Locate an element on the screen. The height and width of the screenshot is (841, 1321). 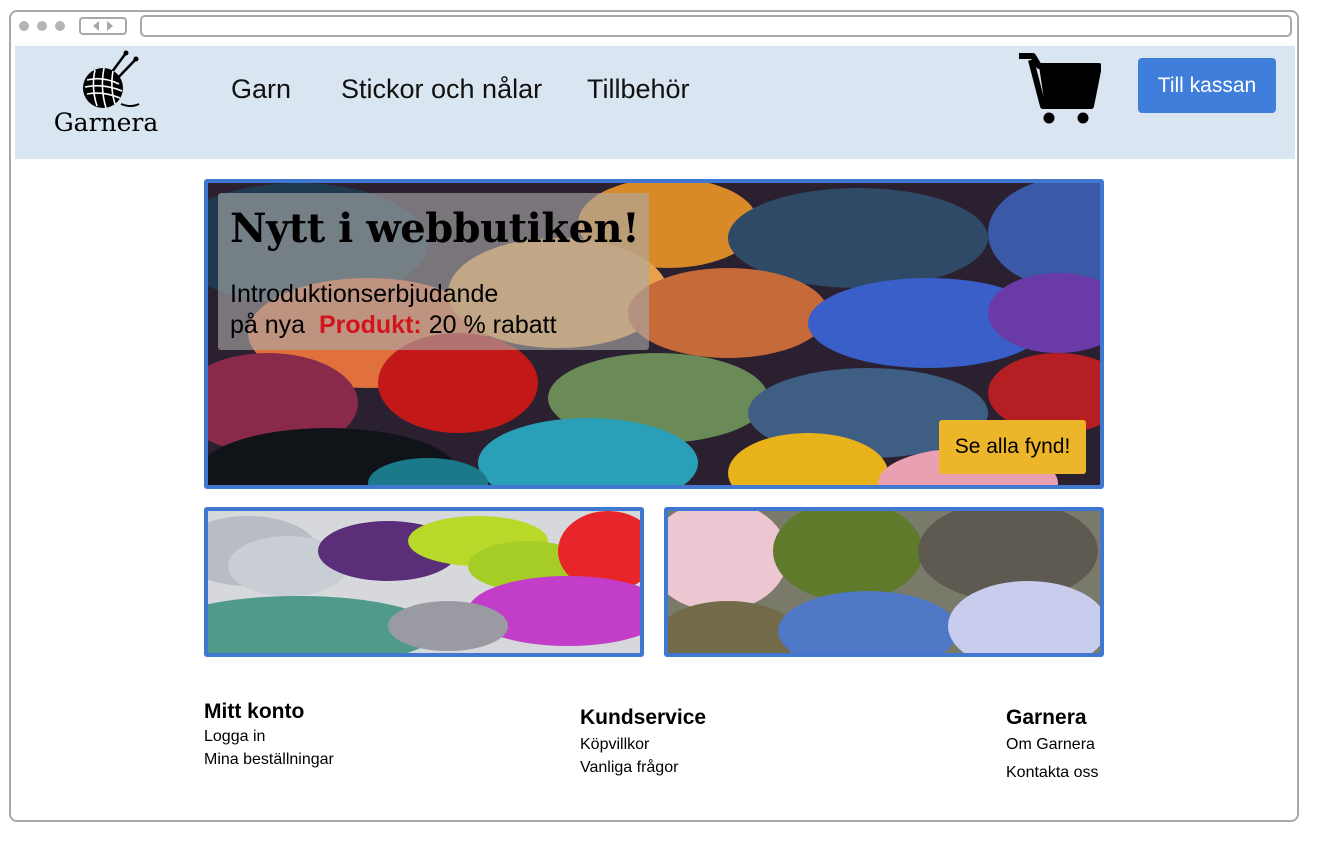
footer-company-title: Garnera is located at coordinates (1046, 717).